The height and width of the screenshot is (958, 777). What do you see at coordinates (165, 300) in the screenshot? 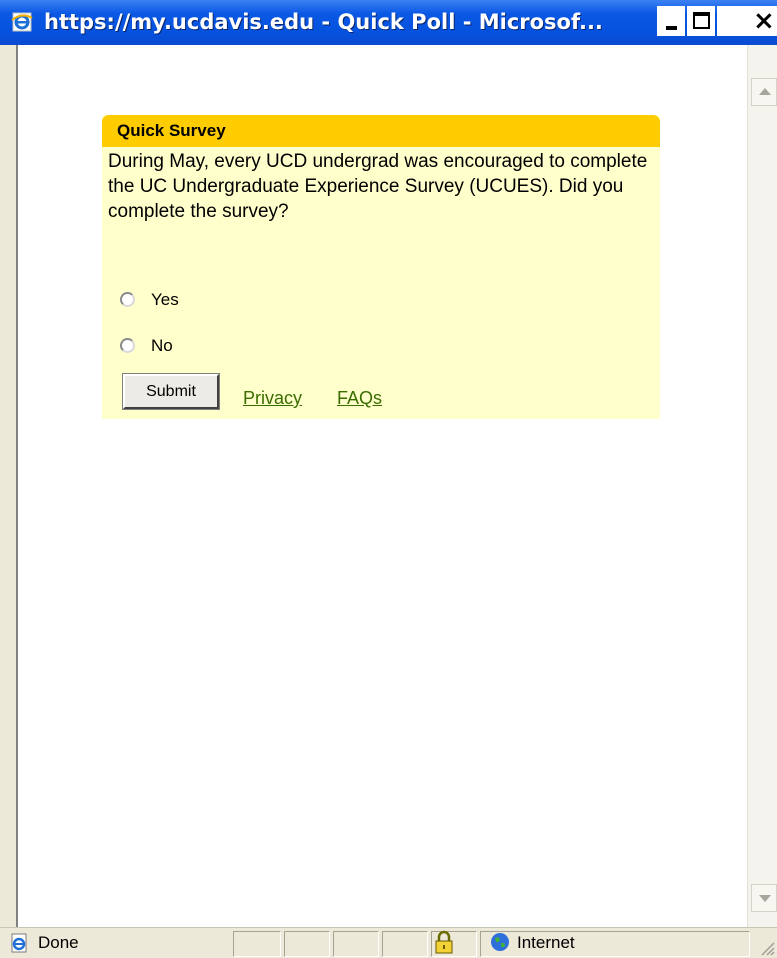
I see `option-yes-label: Yes` at bounding box center [165, 300].